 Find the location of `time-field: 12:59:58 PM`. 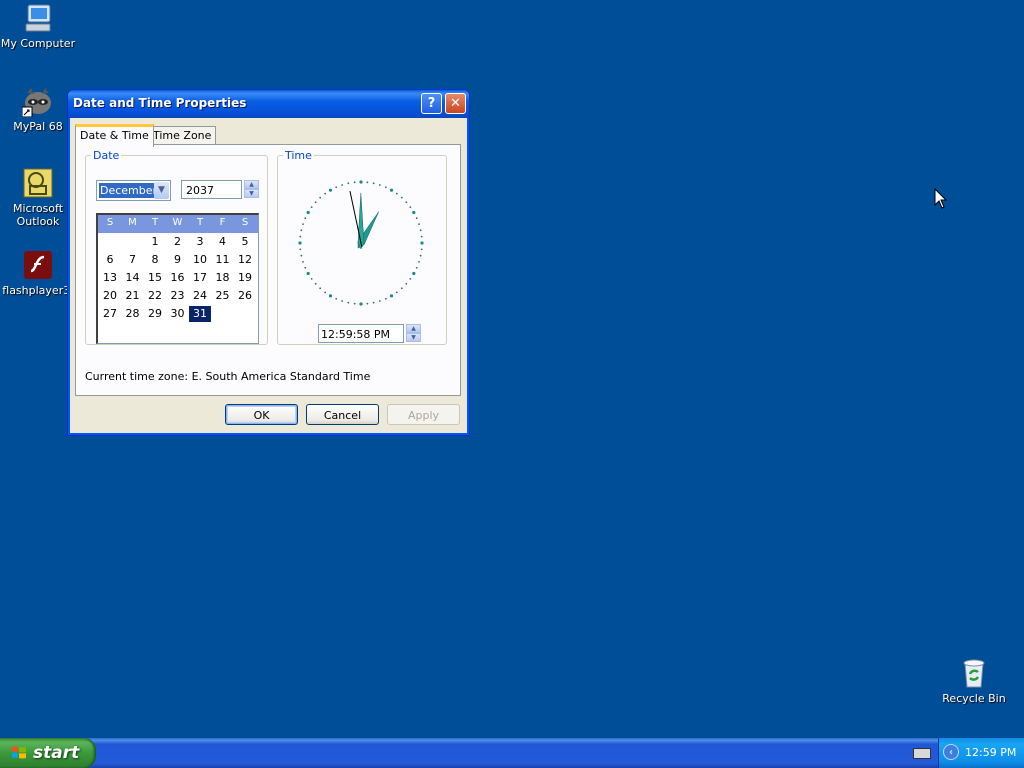

time-field: 12:59:58 PM is located at coordinates (361, 333).